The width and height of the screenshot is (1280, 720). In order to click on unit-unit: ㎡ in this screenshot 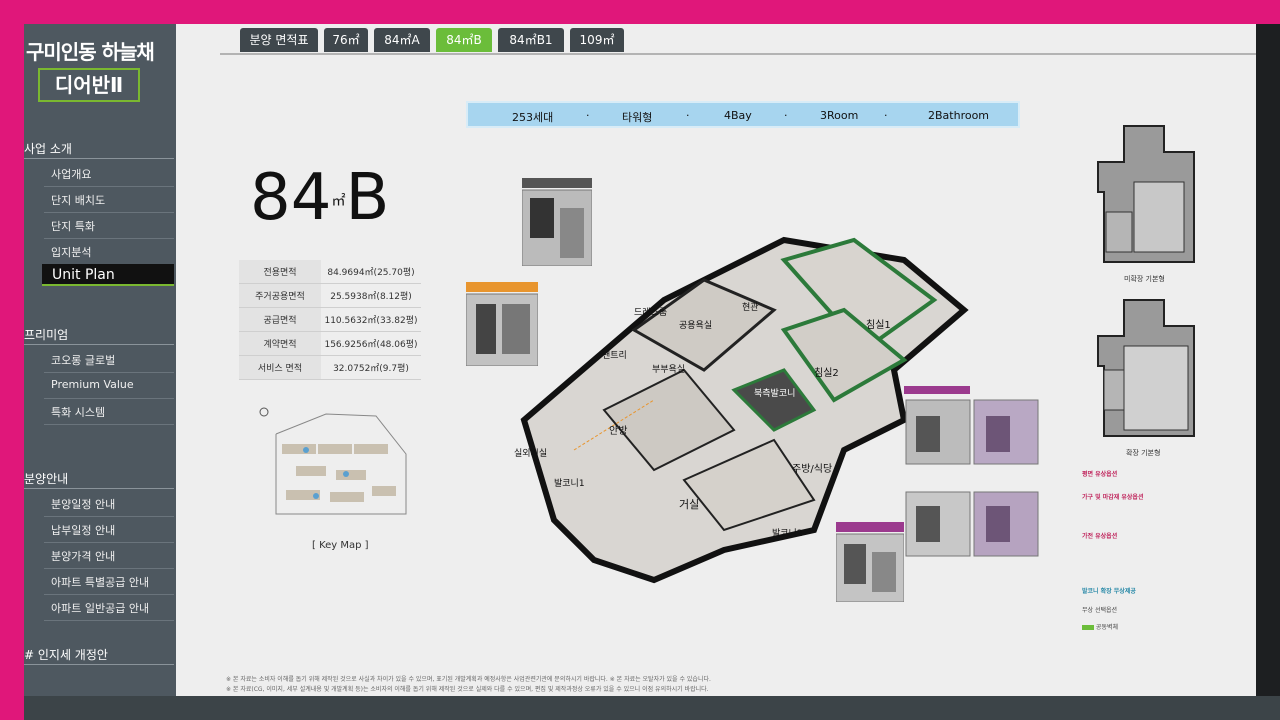, I will do `click(338, 201)`.